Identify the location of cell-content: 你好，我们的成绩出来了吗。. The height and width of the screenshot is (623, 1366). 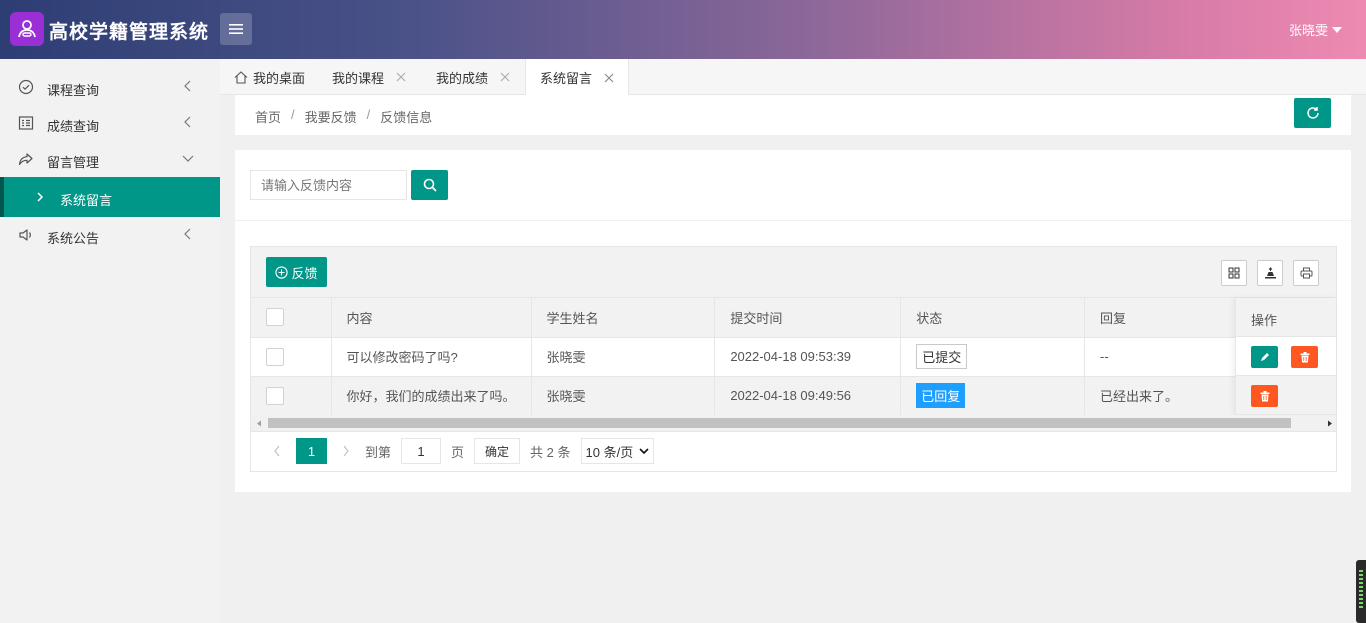
(431, 396).